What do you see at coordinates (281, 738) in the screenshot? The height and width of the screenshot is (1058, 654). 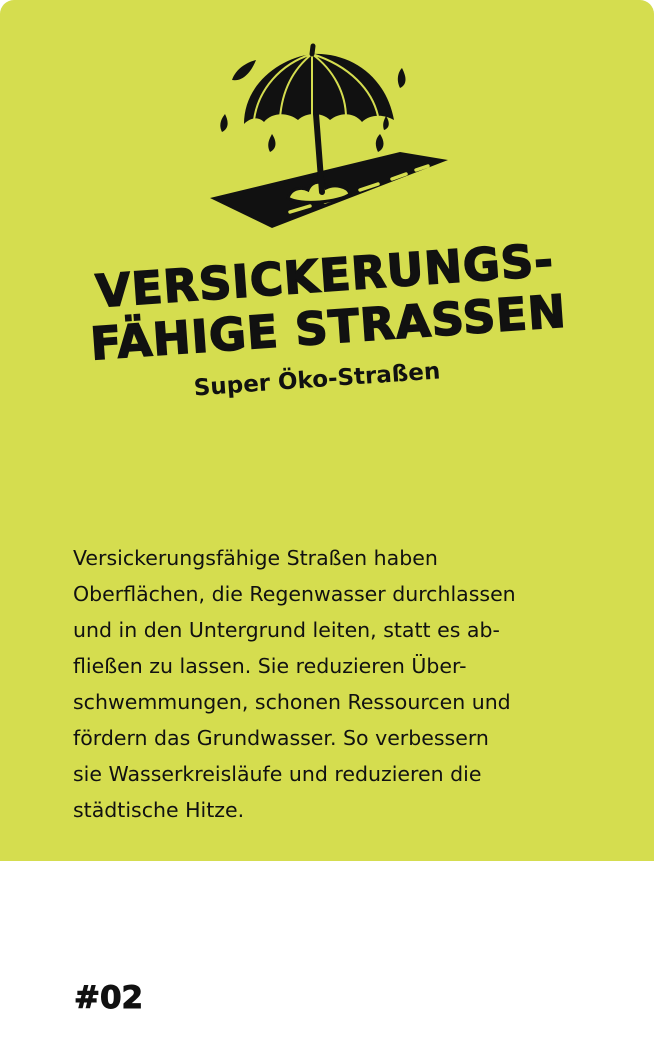 I see `description-line: fördern das Grundwasser. So verbessern` at bounding box center [281, 738].